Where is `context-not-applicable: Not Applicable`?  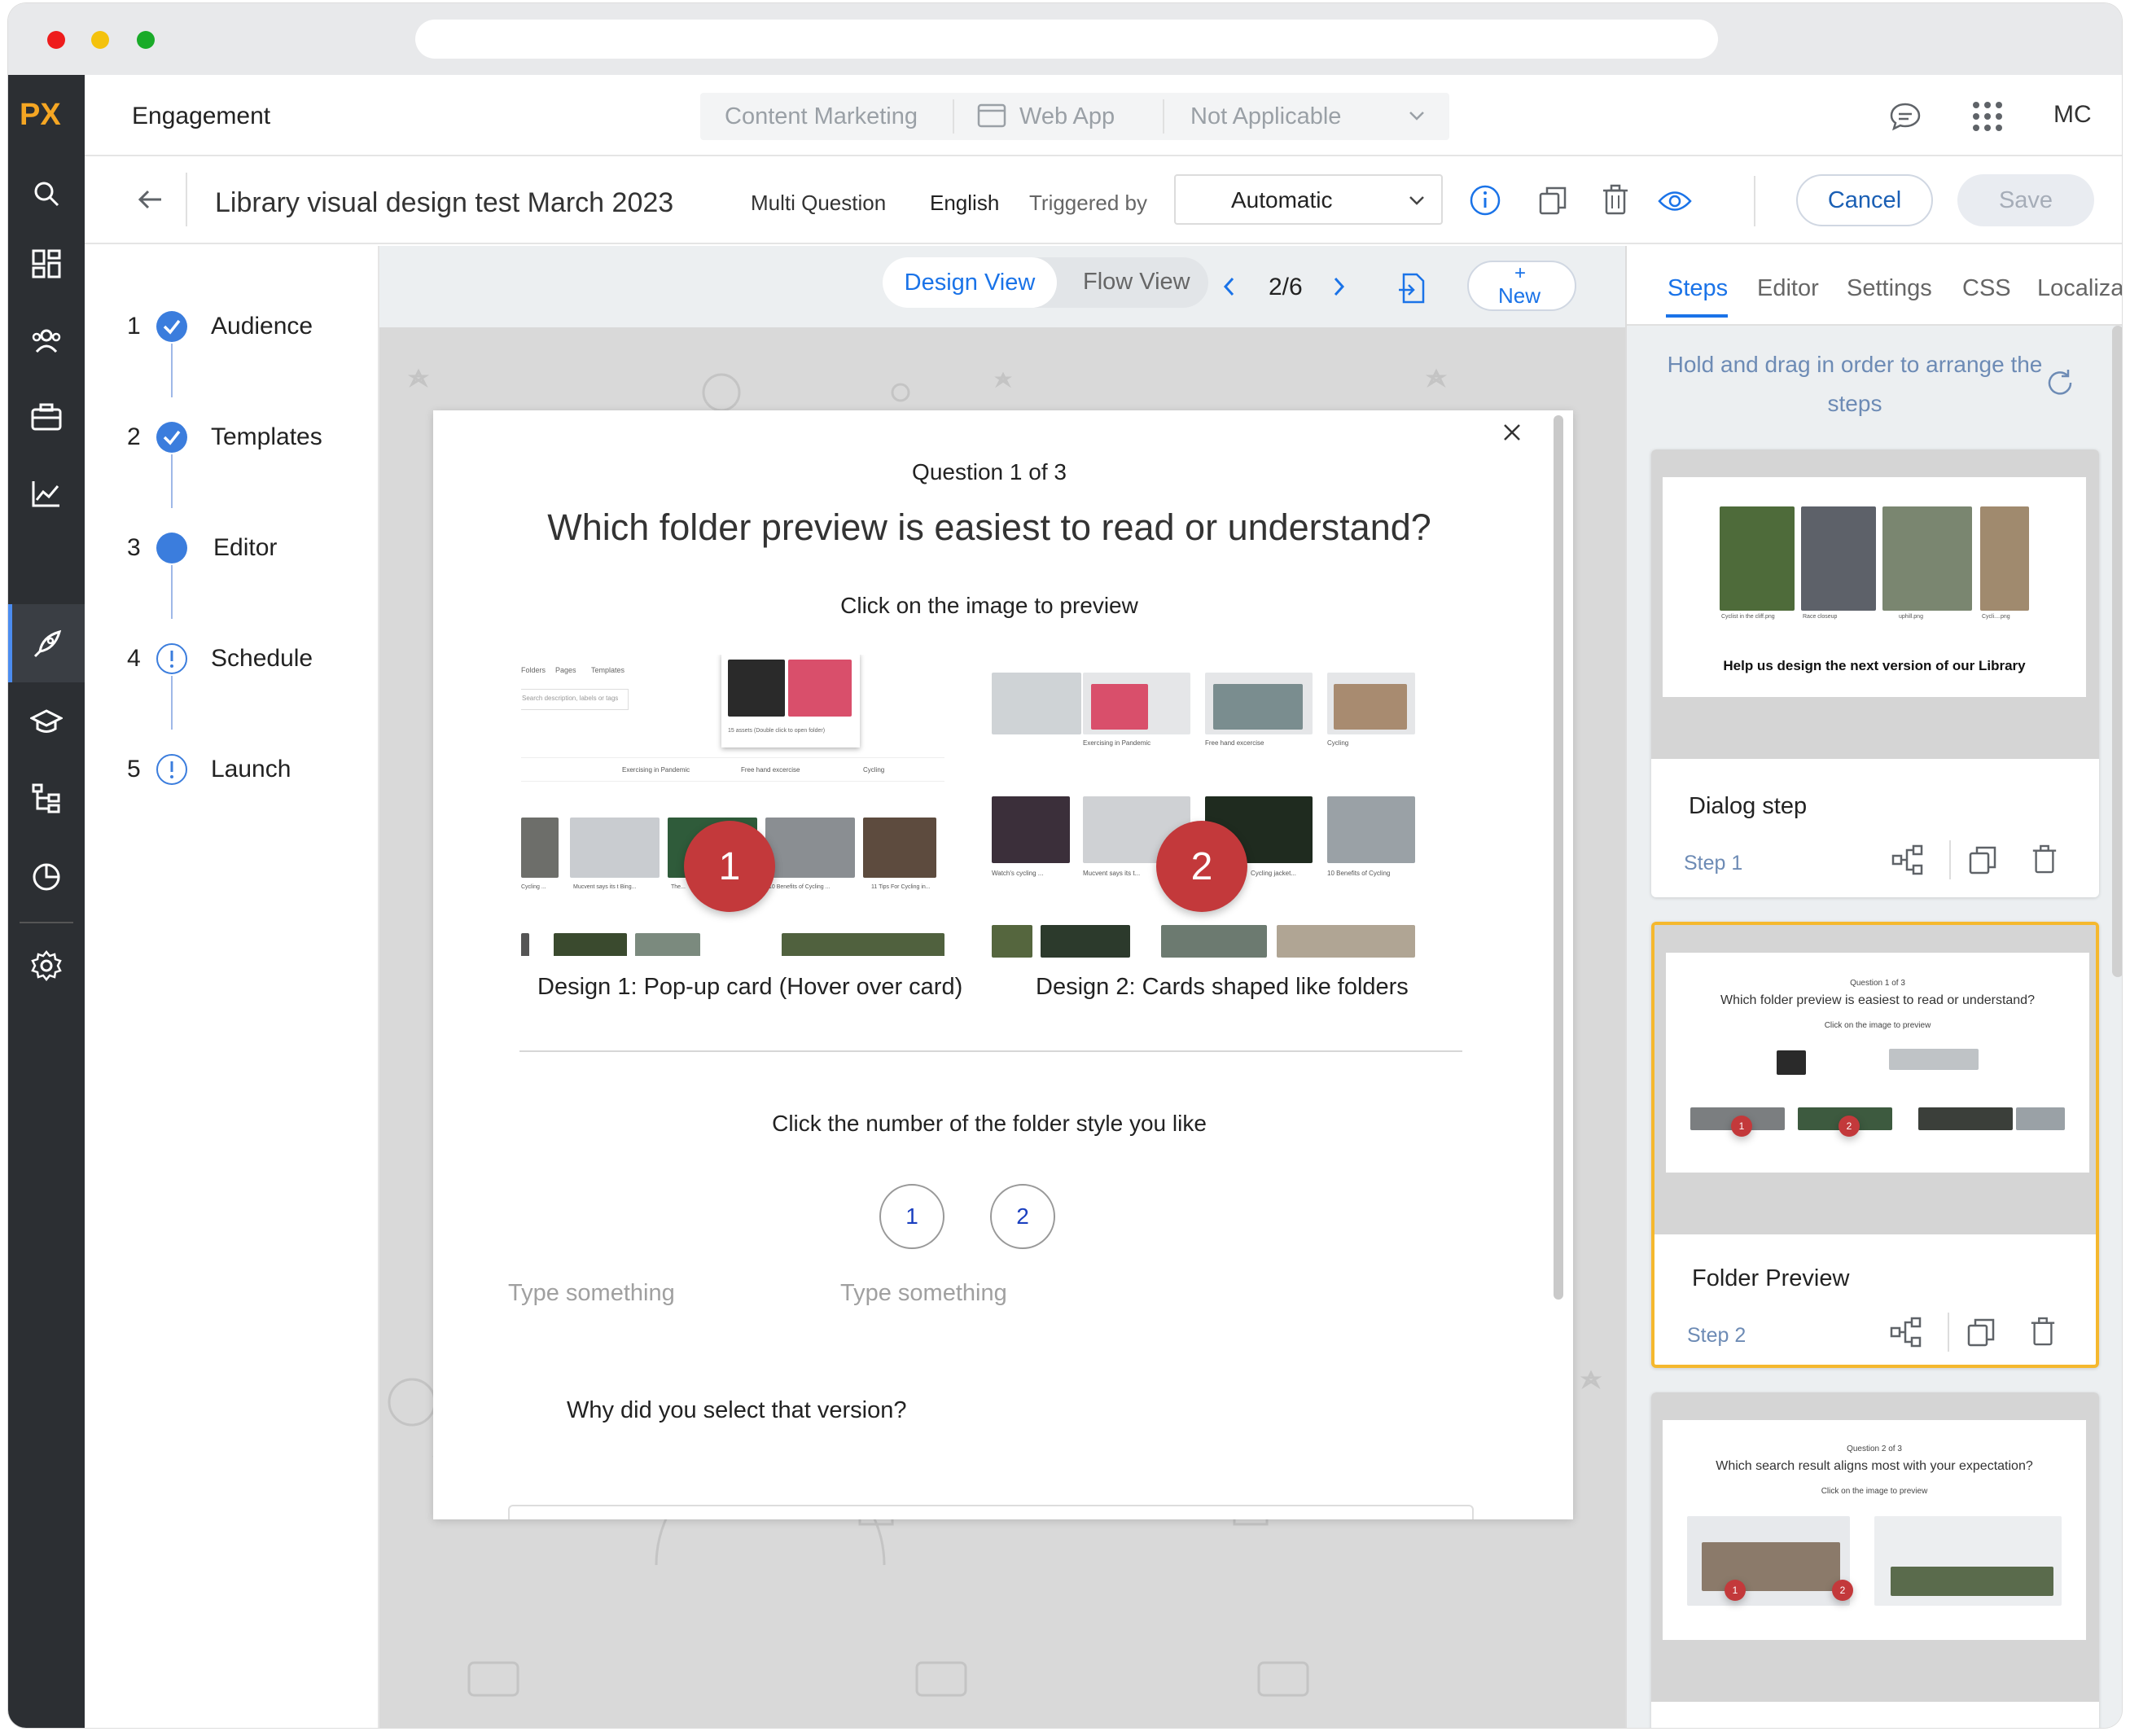
context-not-applicable: Not Applicable is located at coordinates (1265, 116).